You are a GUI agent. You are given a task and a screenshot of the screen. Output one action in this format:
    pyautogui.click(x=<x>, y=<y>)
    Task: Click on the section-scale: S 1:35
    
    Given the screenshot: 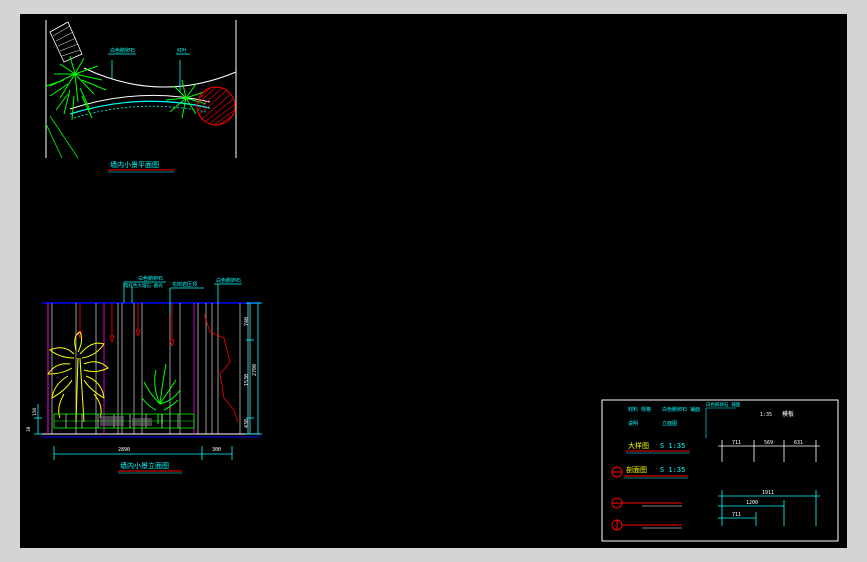 What is the action you would take?
    pyautogui.click(x=672, y=470)
    